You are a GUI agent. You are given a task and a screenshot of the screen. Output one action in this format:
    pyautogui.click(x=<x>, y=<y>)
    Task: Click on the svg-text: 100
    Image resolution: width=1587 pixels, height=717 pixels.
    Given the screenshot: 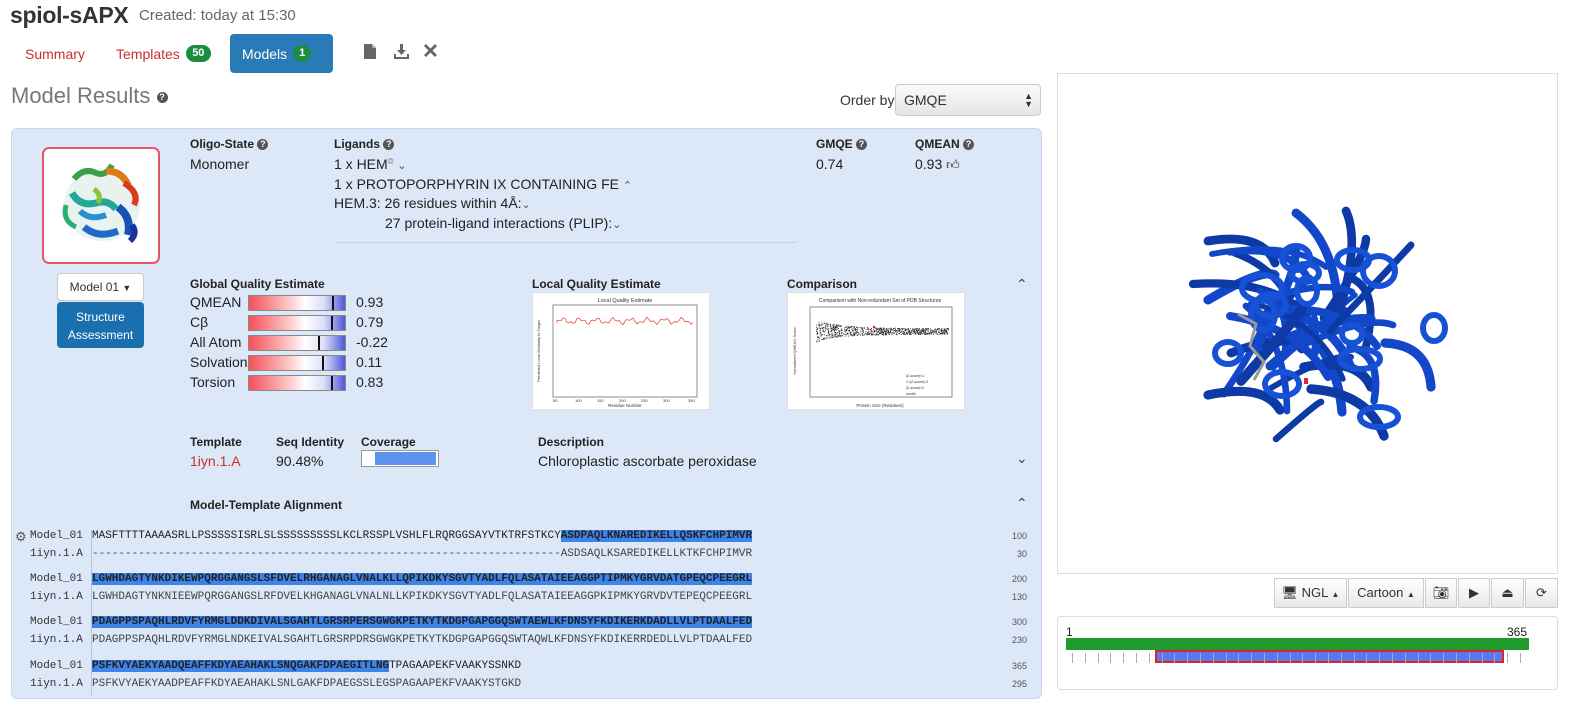 What is the action you would take?
    pyautogui.click(x=578, y=400)
    